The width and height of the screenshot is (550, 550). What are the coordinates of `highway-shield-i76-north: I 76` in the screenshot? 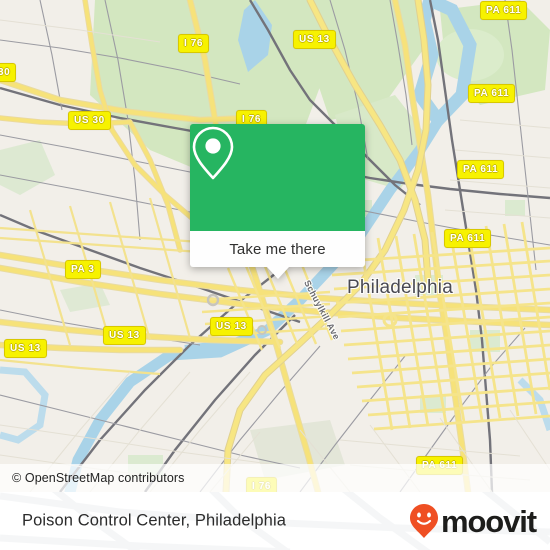 It's located at (194, 43).